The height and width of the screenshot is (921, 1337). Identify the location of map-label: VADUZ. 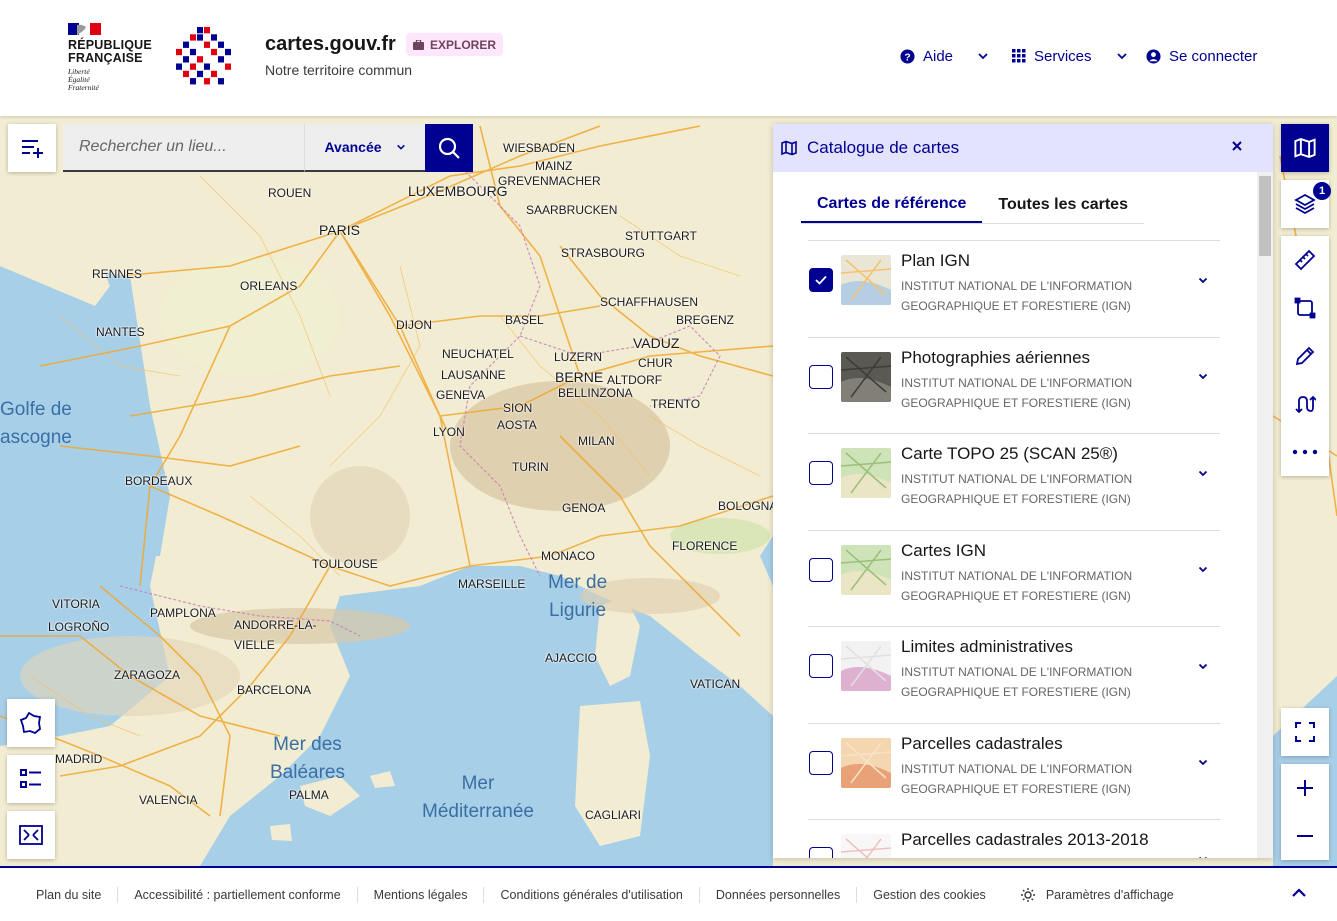
(656, 343).